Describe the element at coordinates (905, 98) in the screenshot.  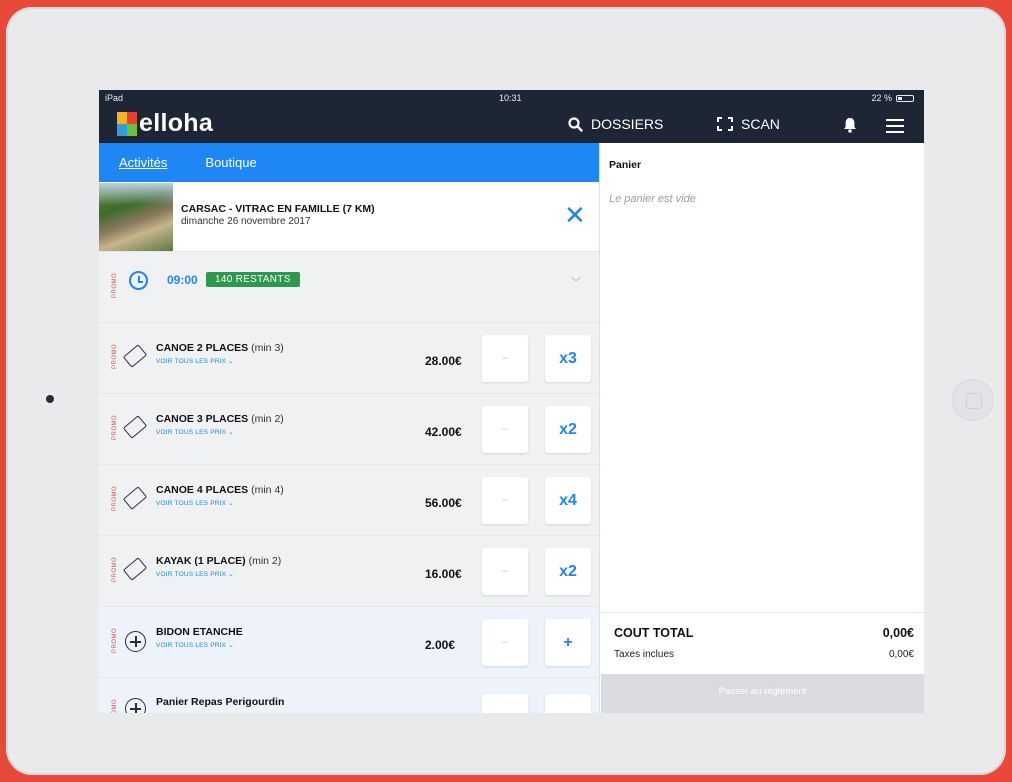
I see `battery-icon` at that location.